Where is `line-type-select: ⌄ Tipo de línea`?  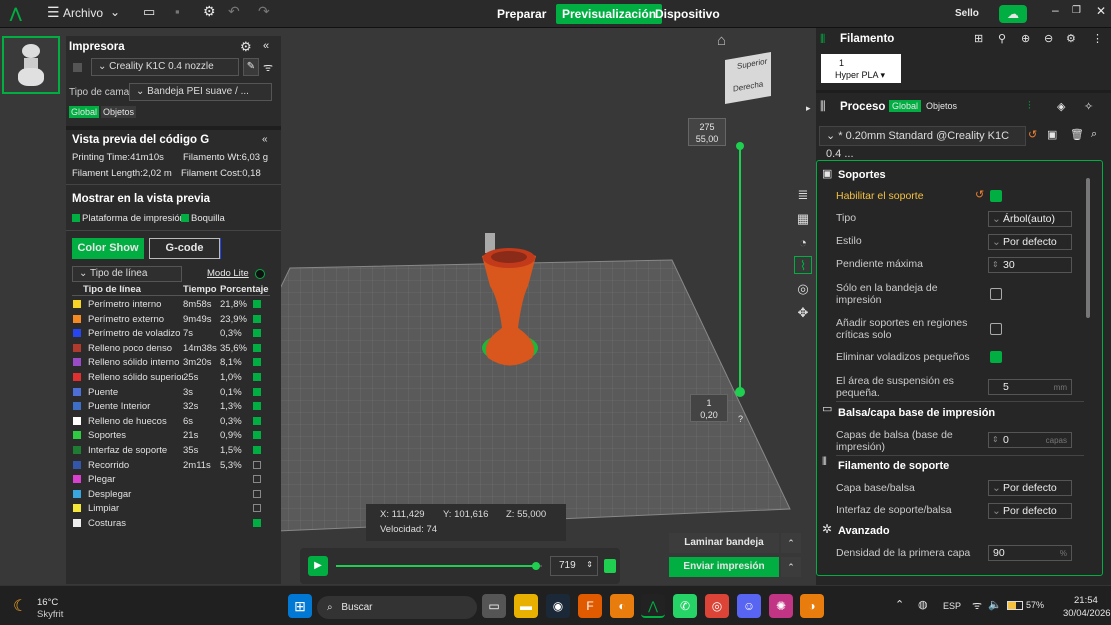 line-type-select: ⌄ Tipo de línea is located at coordinates (127, 274).